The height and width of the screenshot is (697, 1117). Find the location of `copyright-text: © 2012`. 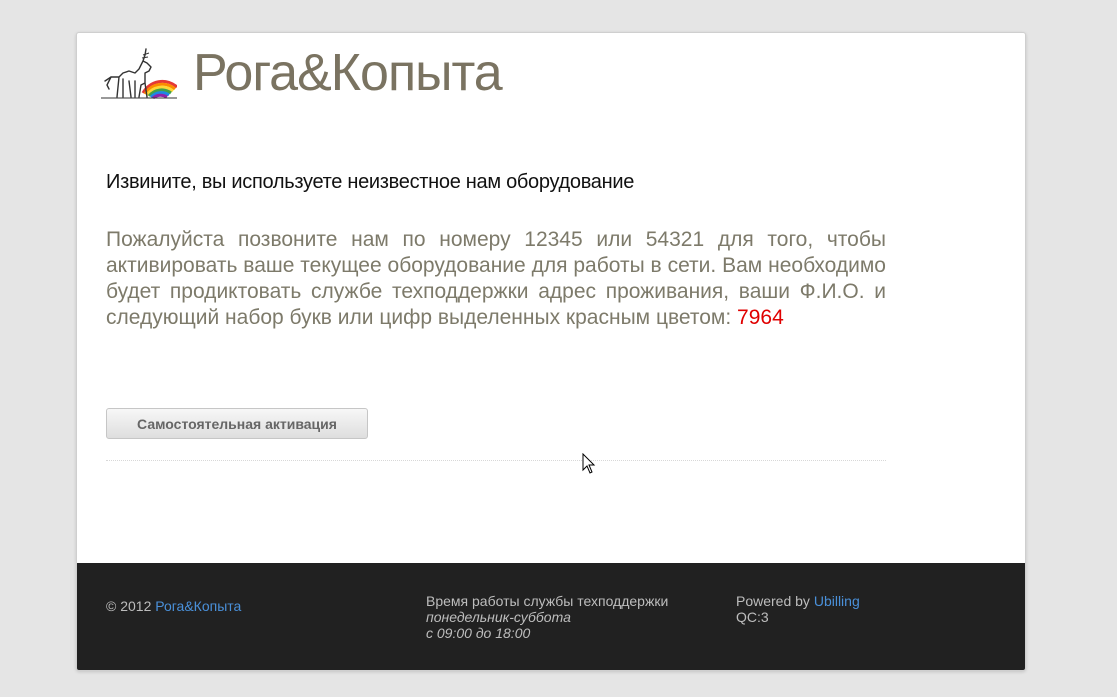

copyright-text: © 2012 is located at coordinates (129, 606).